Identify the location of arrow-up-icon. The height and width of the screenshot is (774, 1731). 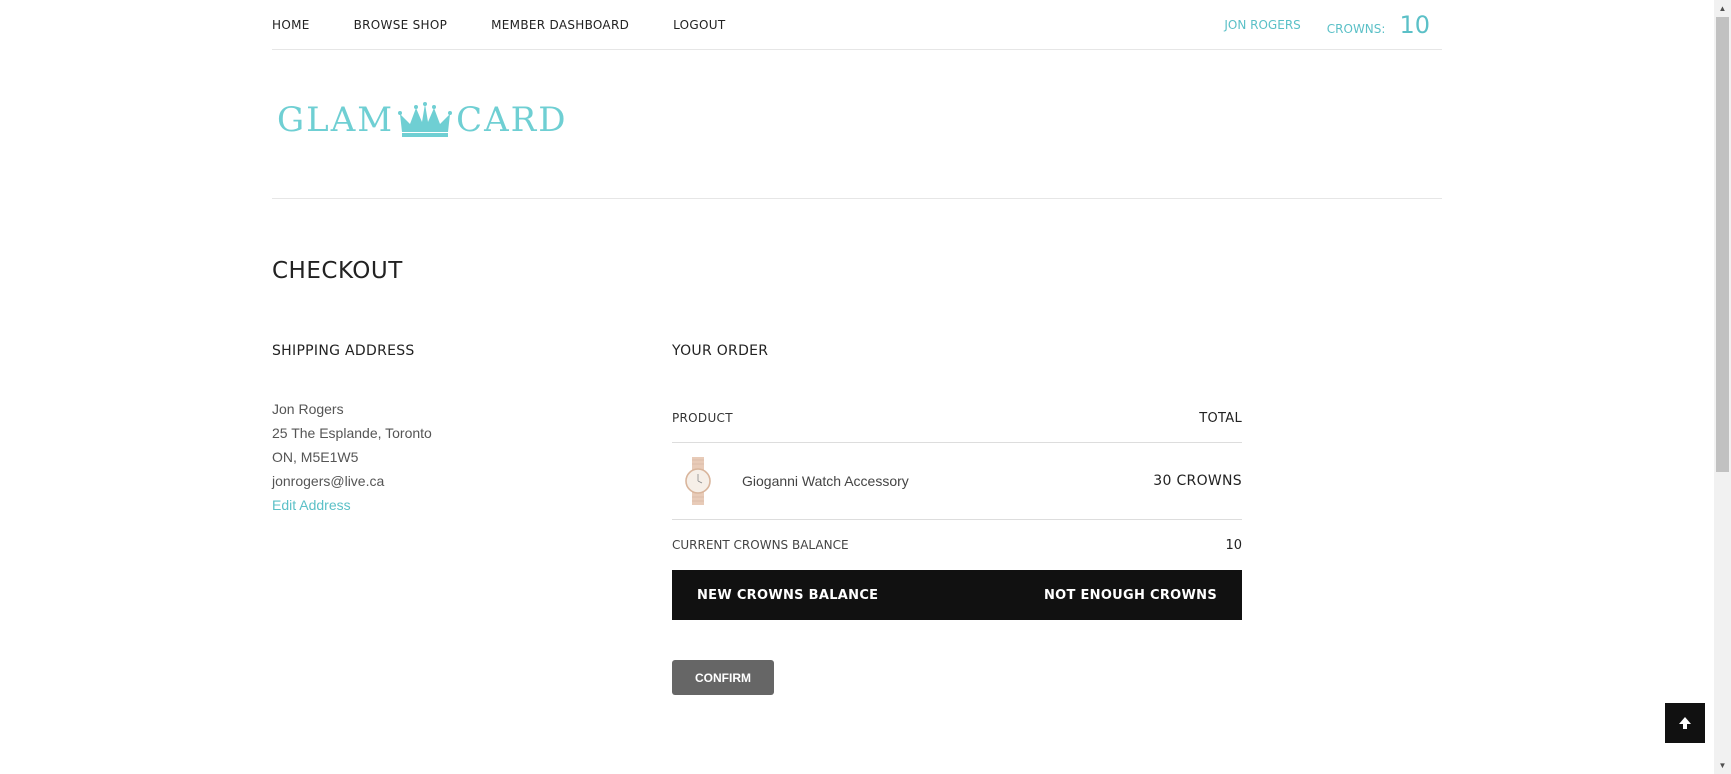
(1685, 723).